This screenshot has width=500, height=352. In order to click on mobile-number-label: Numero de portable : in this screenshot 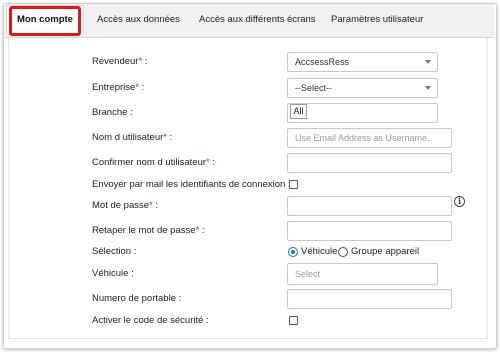, I will do `click(137, 298)`.